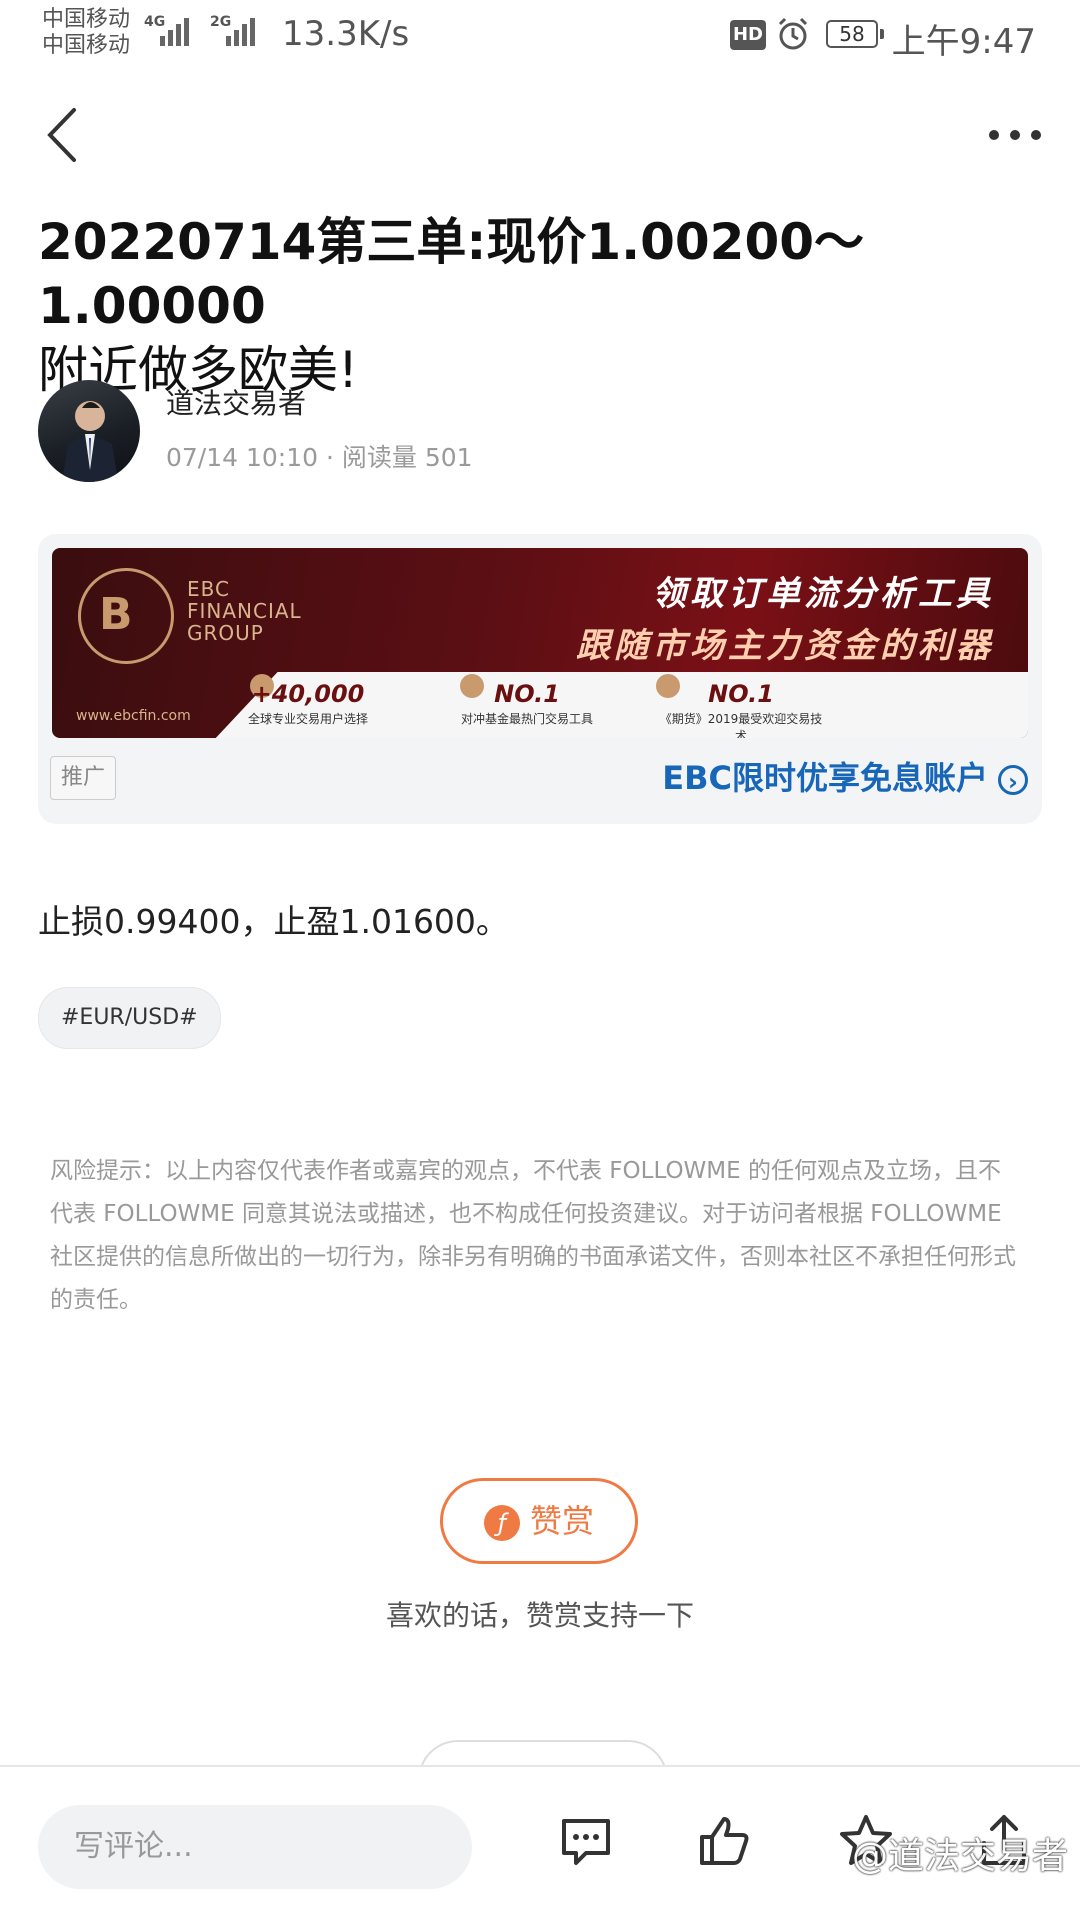 Image resolution: width=1080 pixels, height=1922 pixels. What do you see at coordinates (540, 40) in the screenshot?
I see `status-bar: 中国移动 中国移动 4G 2G 13.3K/s HD 58 上午9:47` at bounding box center [540, 40].